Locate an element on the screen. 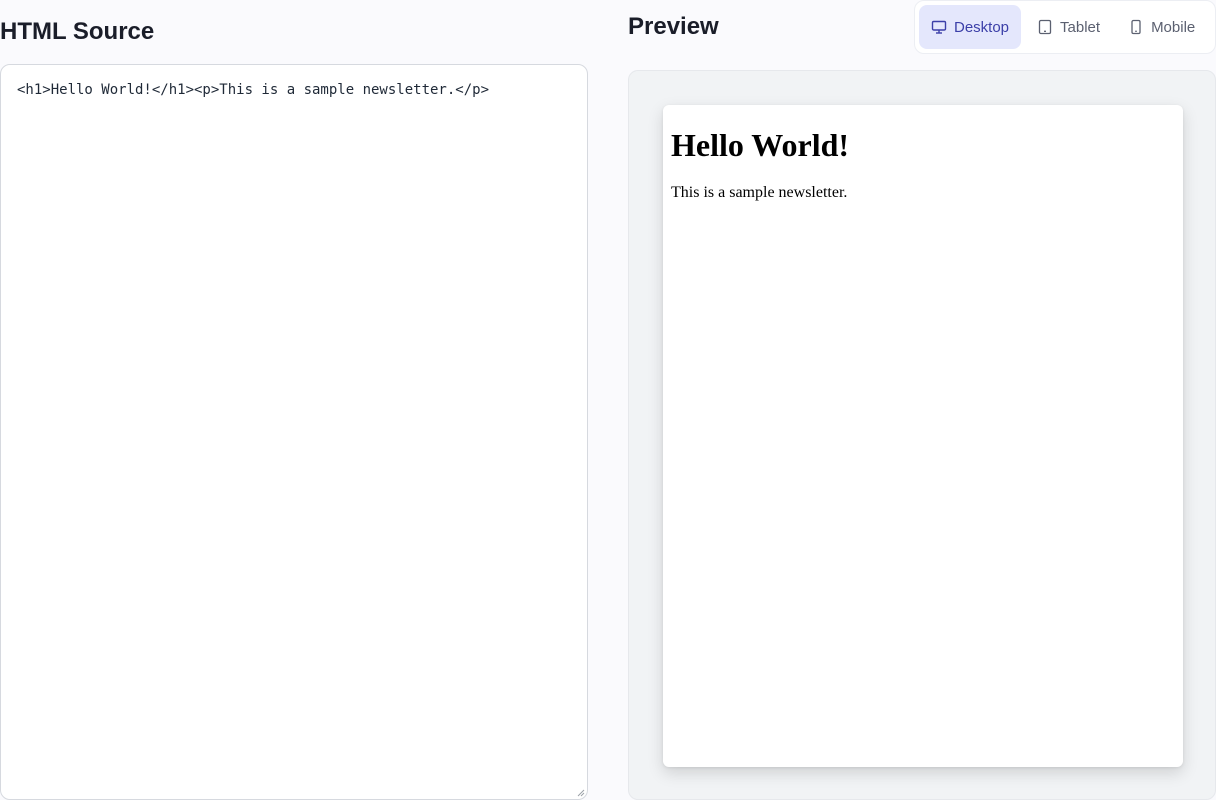  resize-handle-icon is located at coordinates (581, 793).